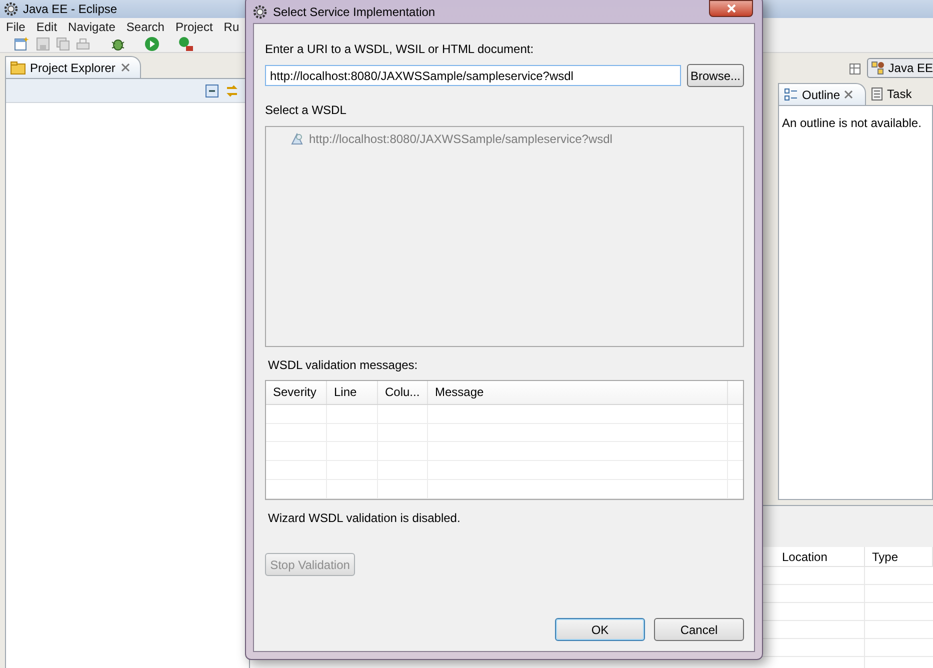  I want to click on view-tab: Project Explorer, so click(73, 67).